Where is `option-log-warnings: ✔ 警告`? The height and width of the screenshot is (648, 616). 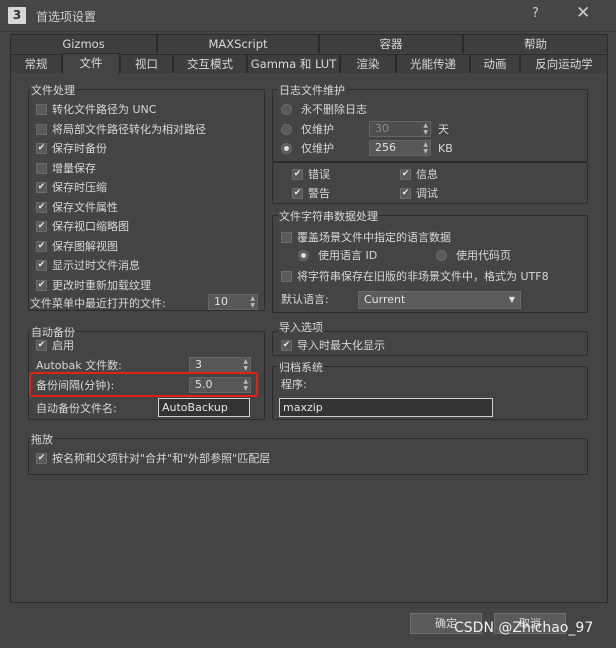 option-log-warnings: ✔ 警告 is located at coordinates (311, 193).